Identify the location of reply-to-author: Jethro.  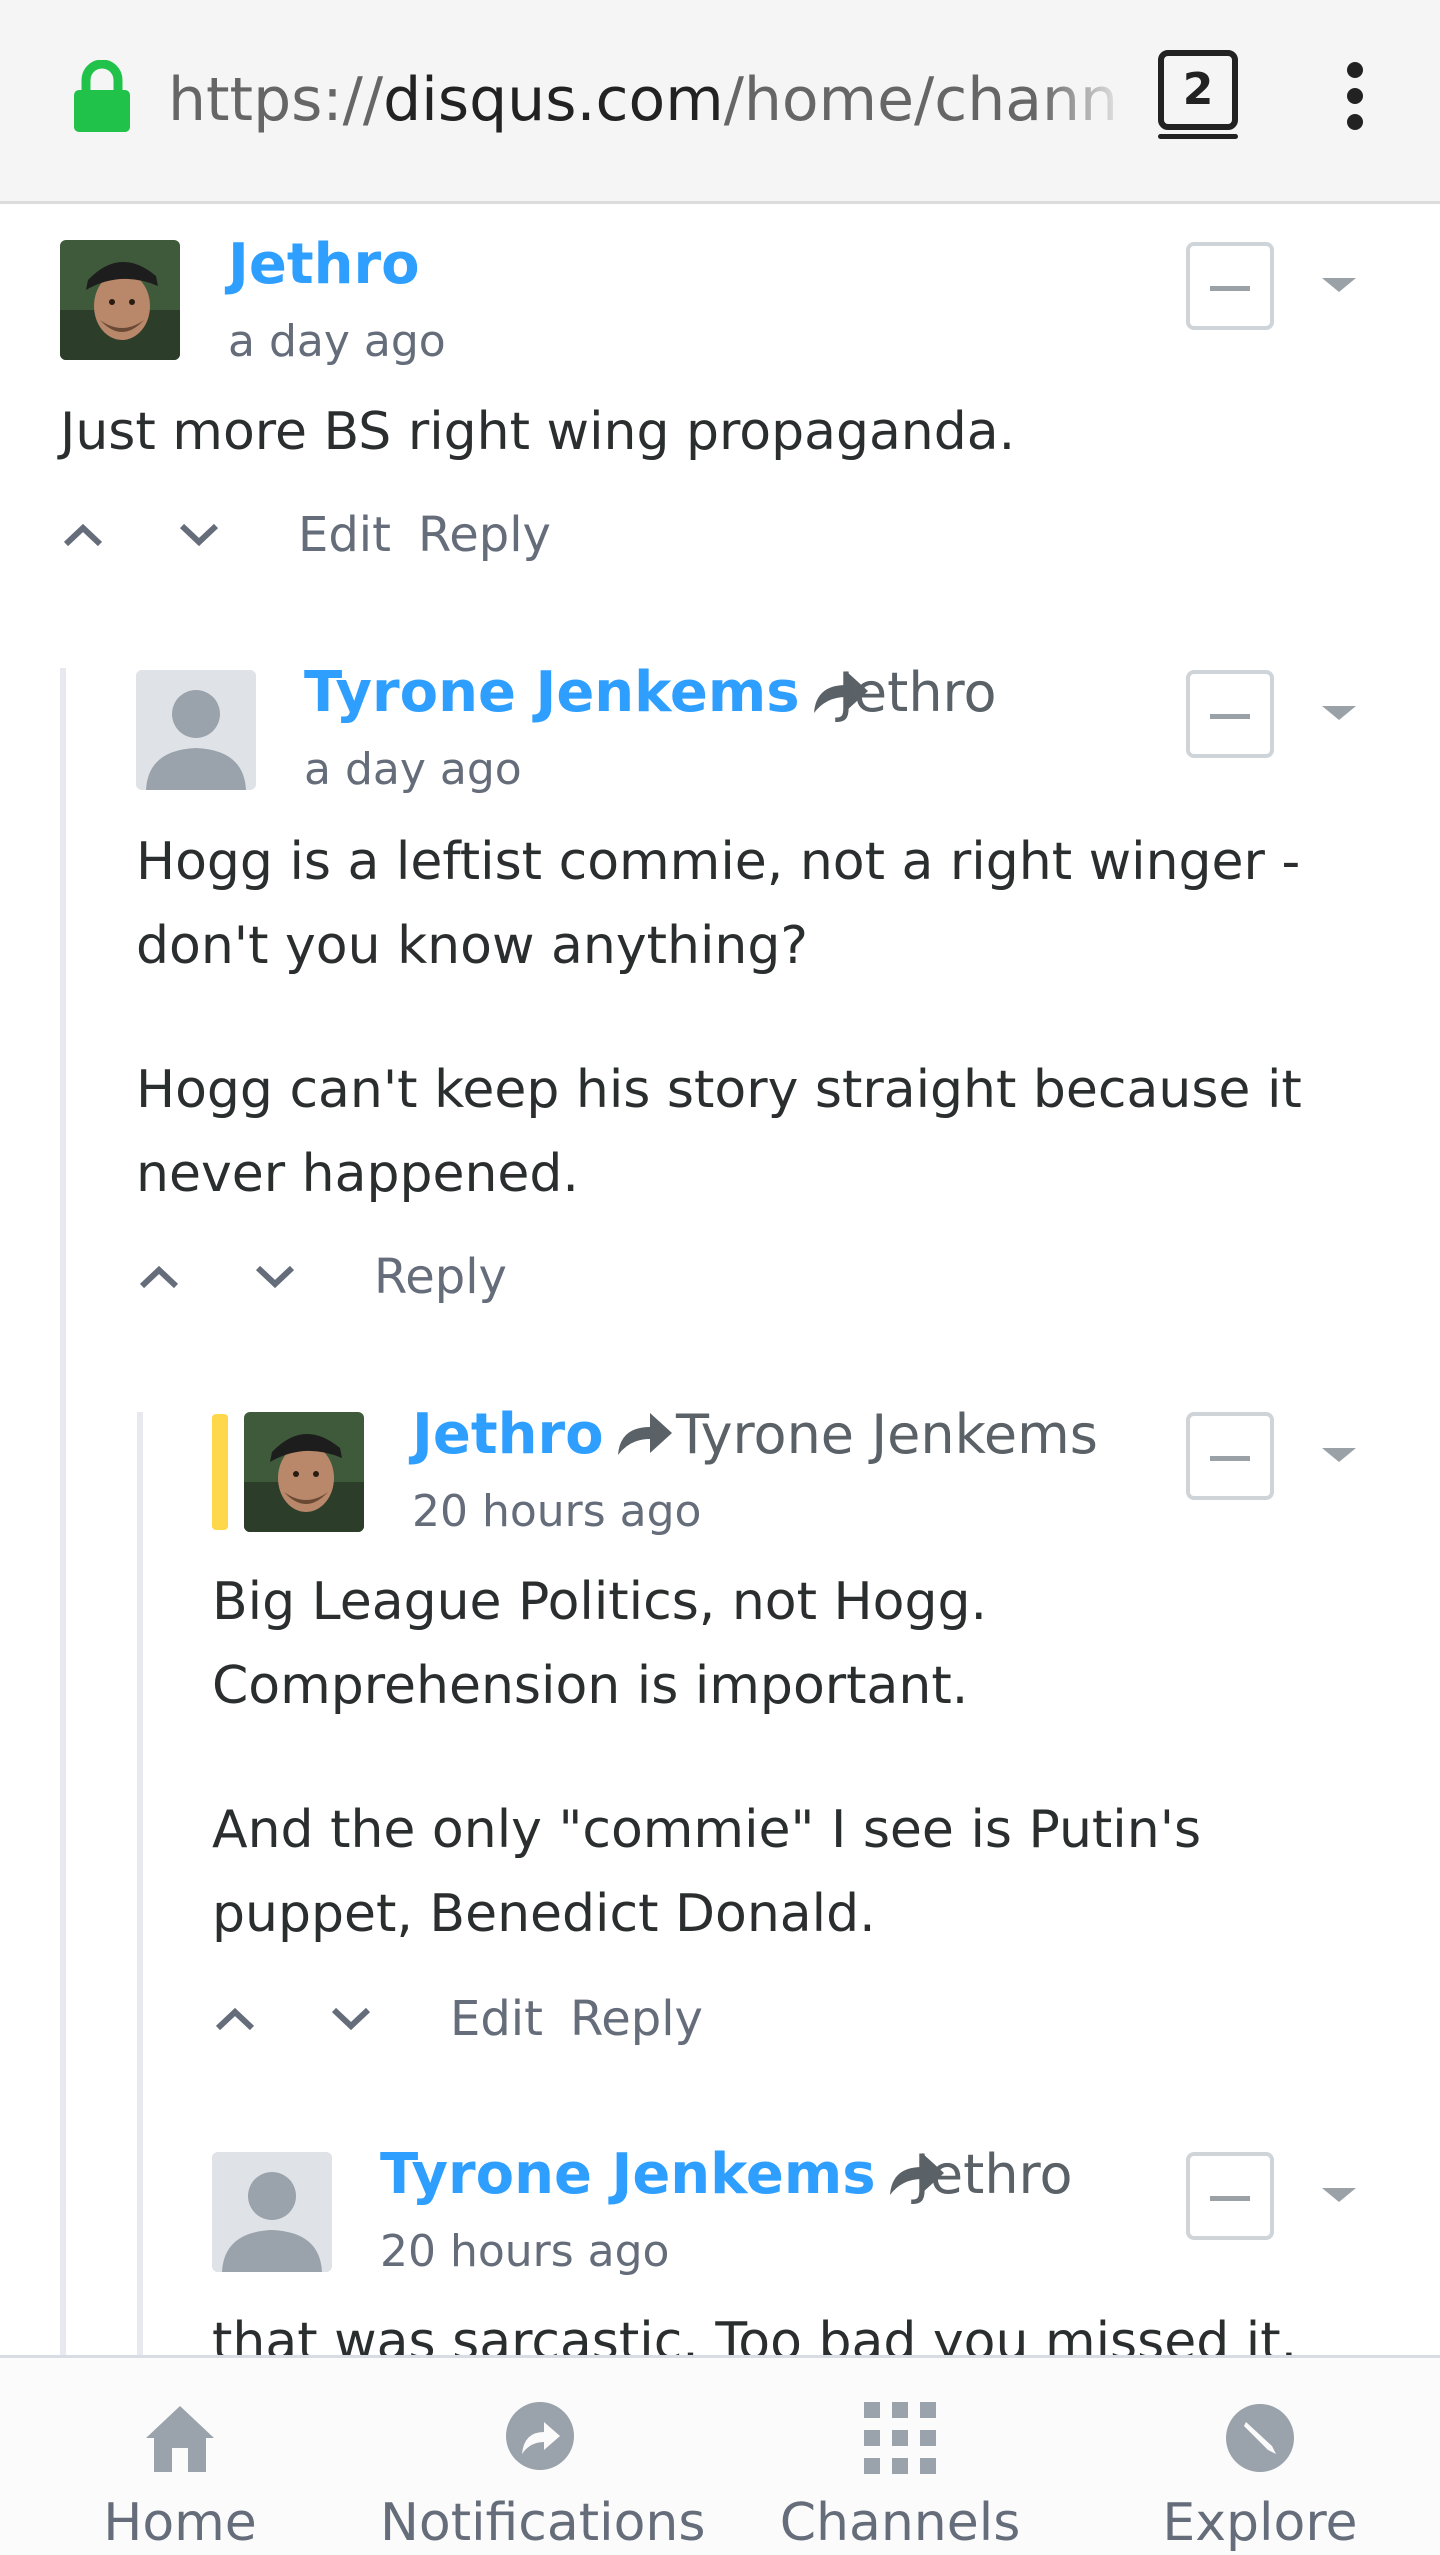
(993, 2175).